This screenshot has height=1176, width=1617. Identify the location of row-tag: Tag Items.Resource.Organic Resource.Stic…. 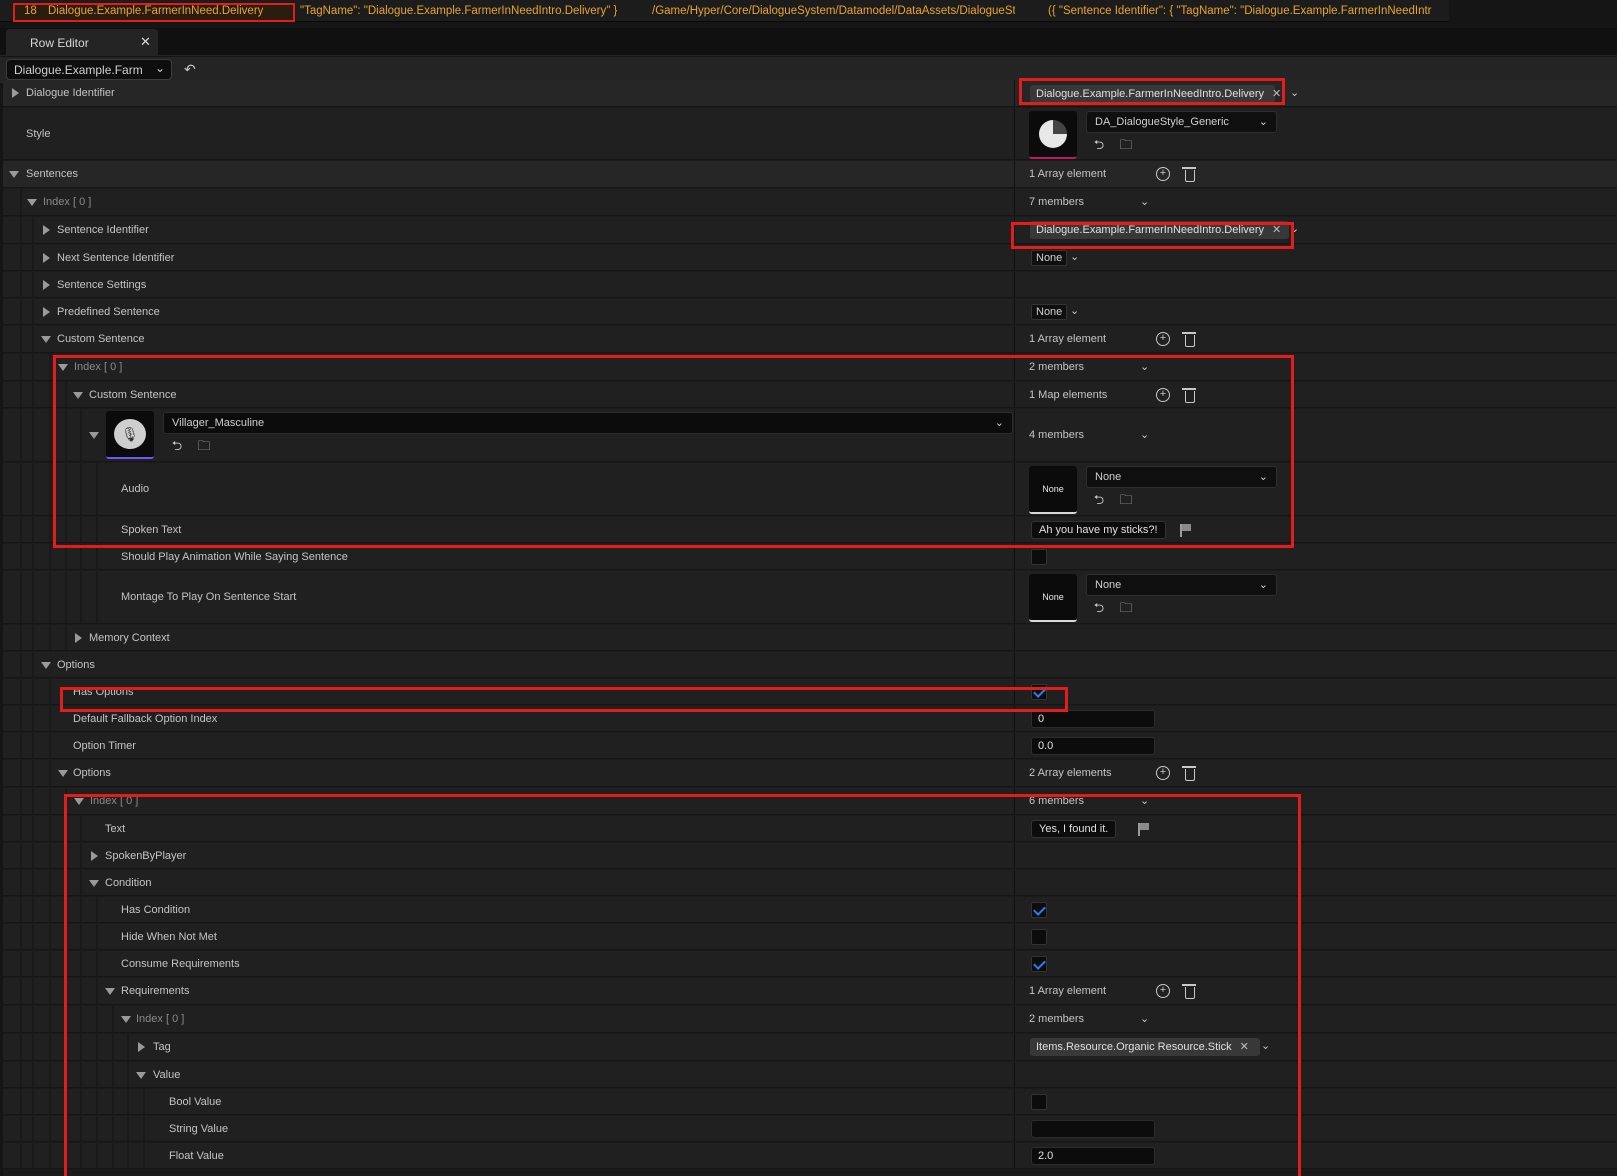
(810, 1047).